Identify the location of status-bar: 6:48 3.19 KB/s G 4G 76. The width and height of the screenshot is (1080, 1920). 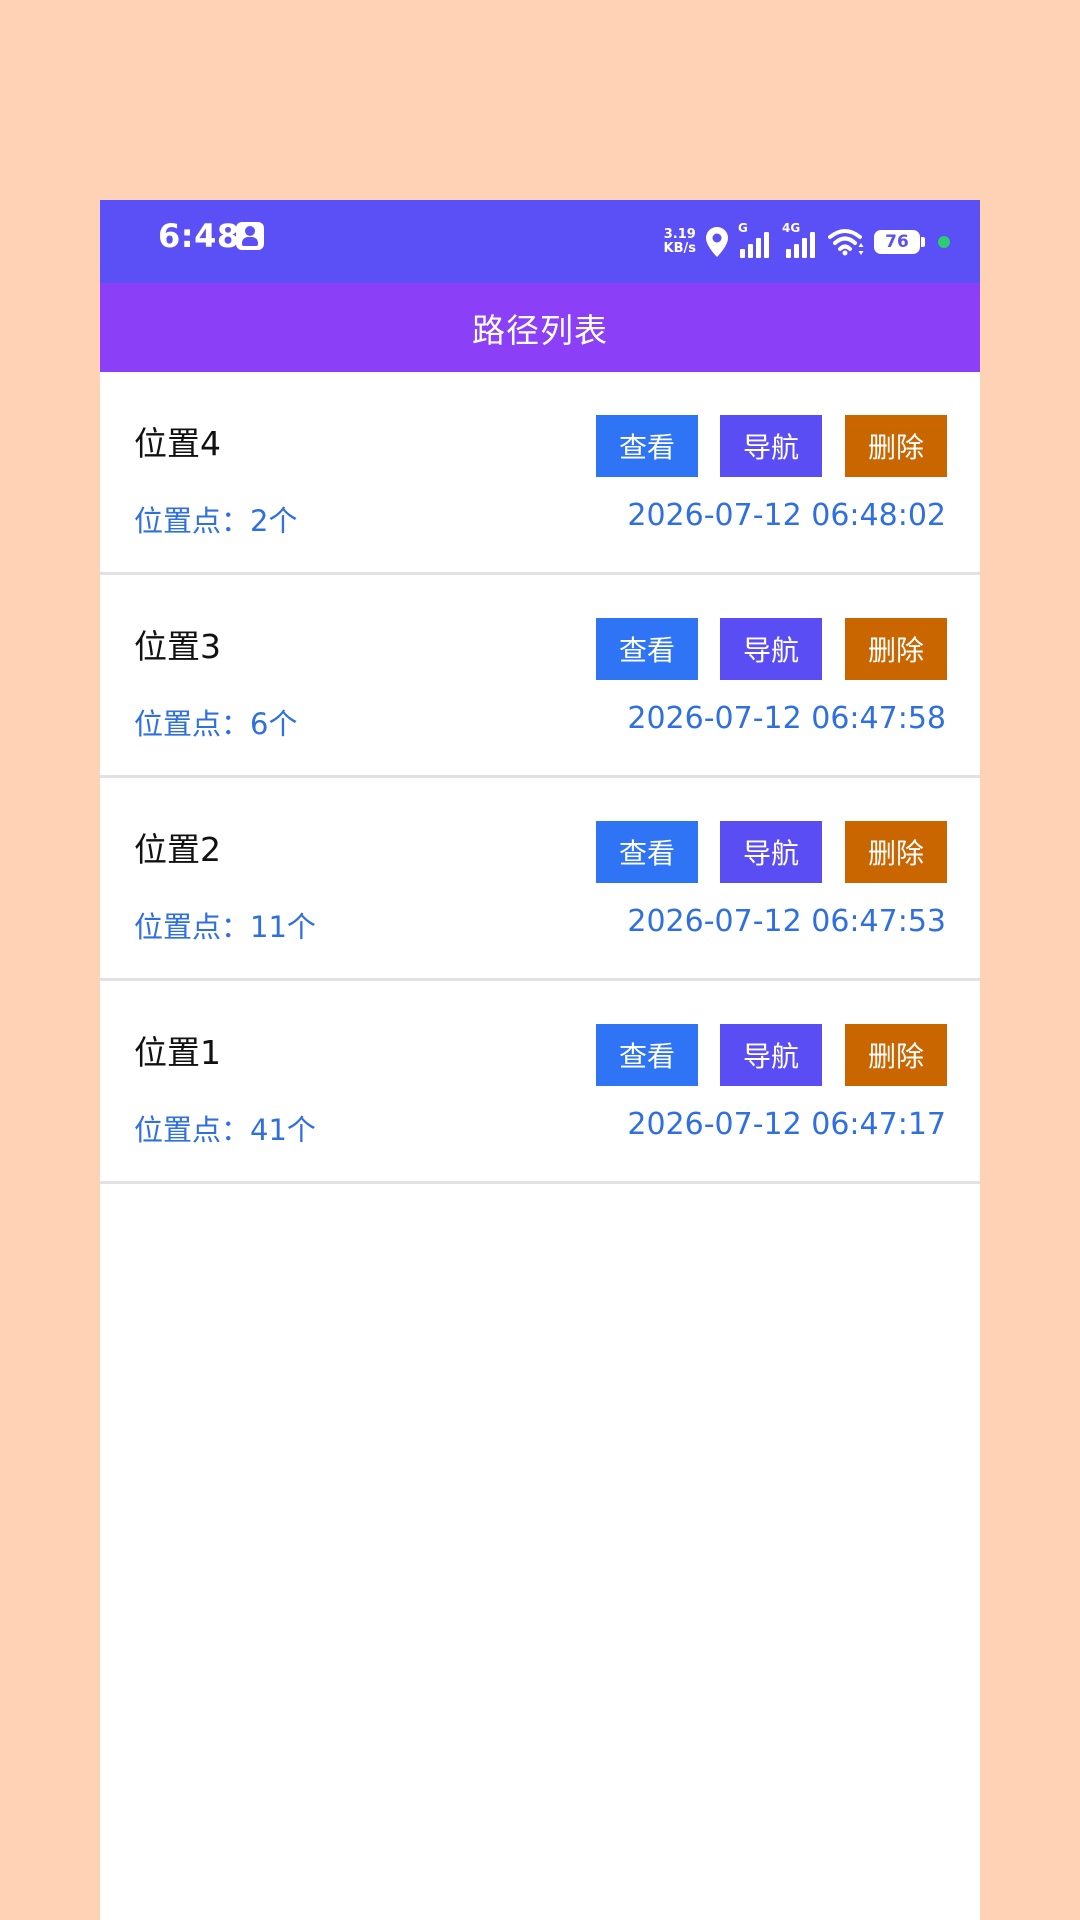
(540, 241).